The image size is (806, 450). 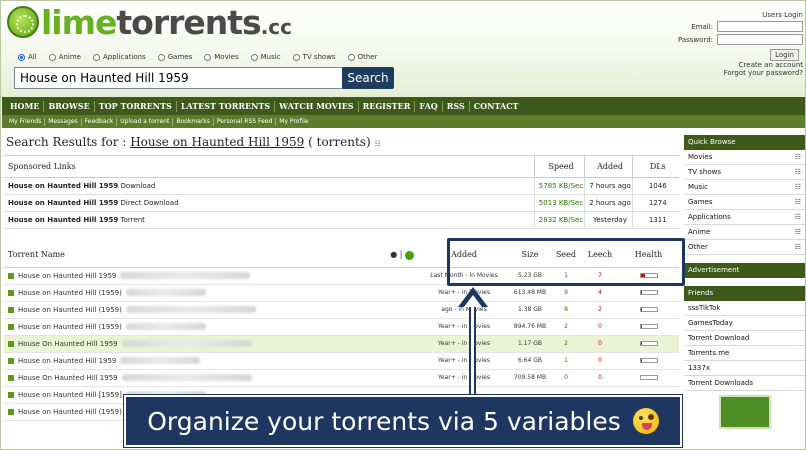 What do you see at coordinates (27, 57) in the screenshot?
I see `category-radio-all: All` at bounding box center [27, 57].